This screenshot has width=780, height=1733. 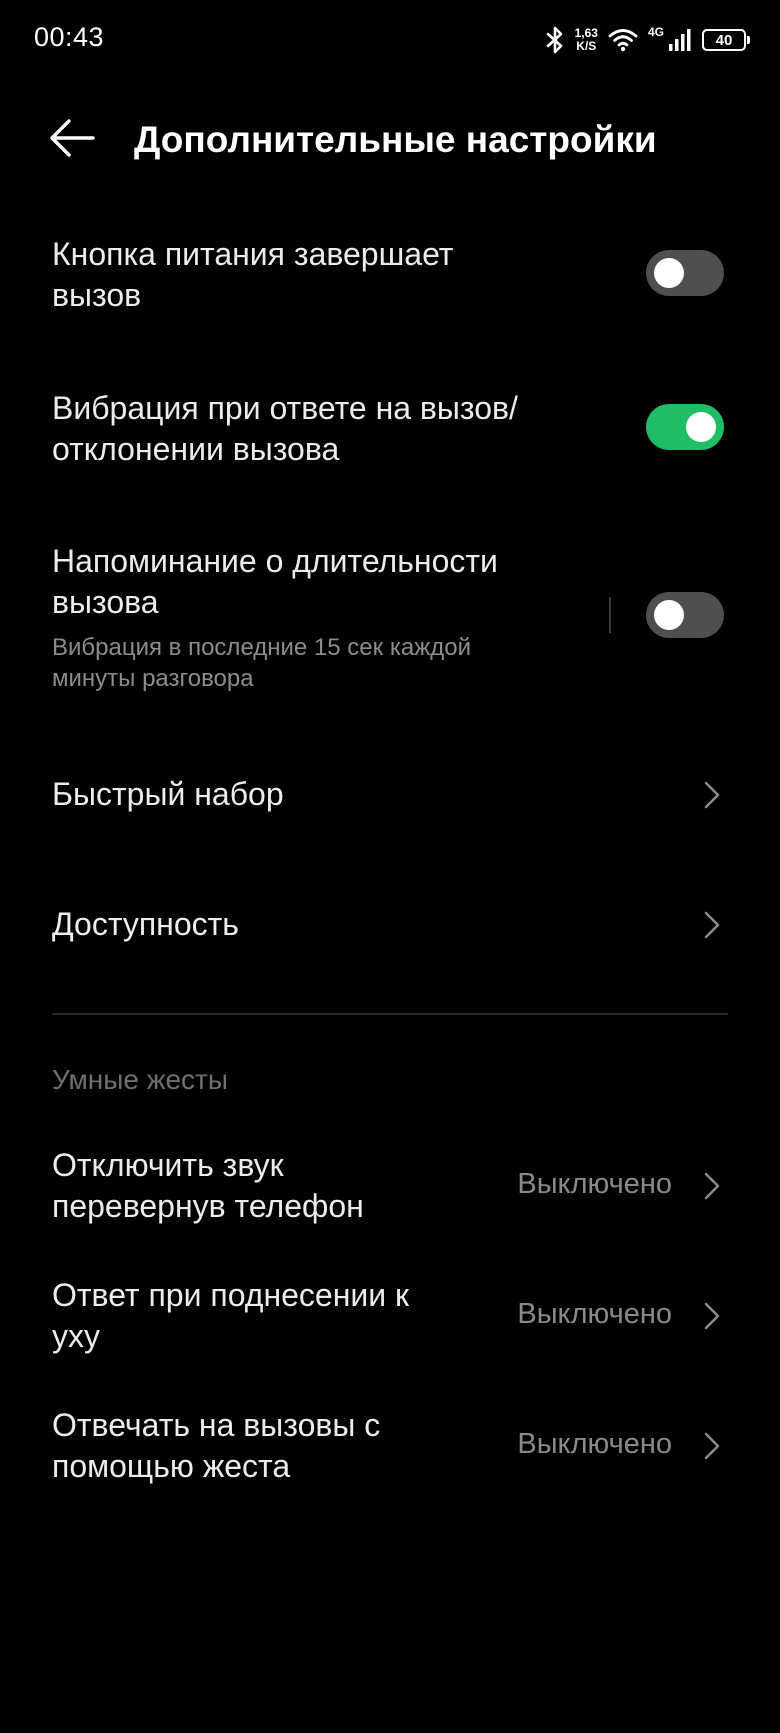 I want to click on setting-title: Отвечать на вызовы с помощью жеста, so click(x=272, y=1446).